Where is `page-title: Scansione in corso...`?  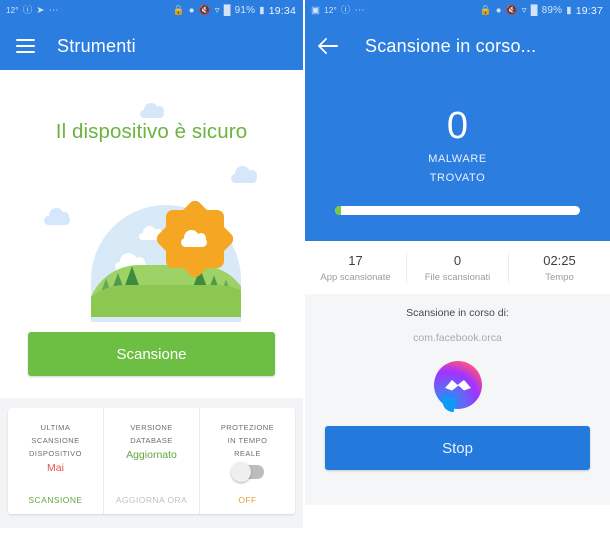 page-title: Scansione in corso... is located at coordinates (451, 45).